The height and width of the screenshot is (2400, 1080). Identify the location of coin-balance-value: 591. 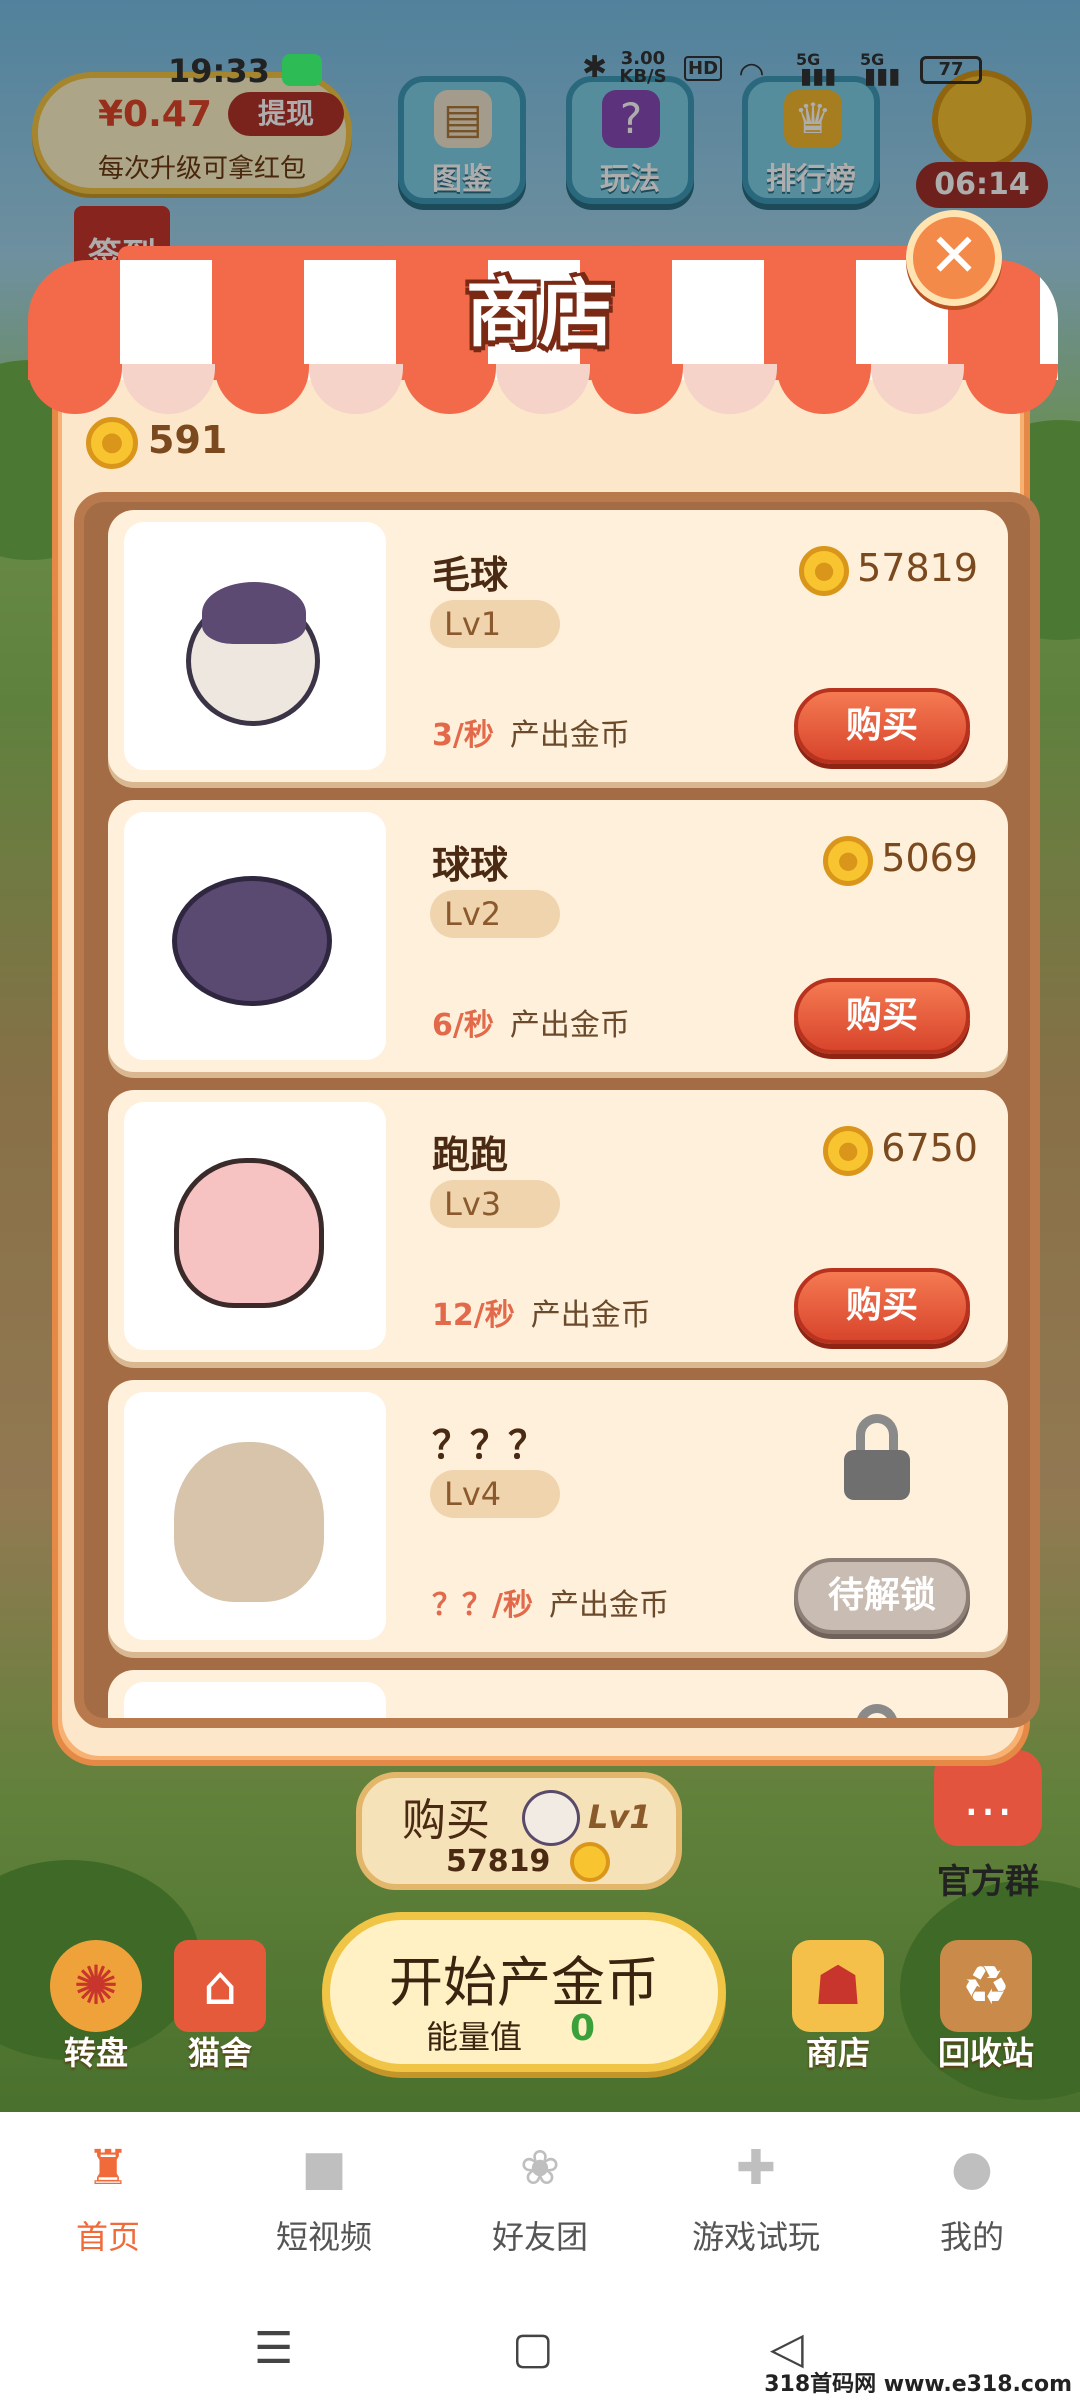
(188, 440).